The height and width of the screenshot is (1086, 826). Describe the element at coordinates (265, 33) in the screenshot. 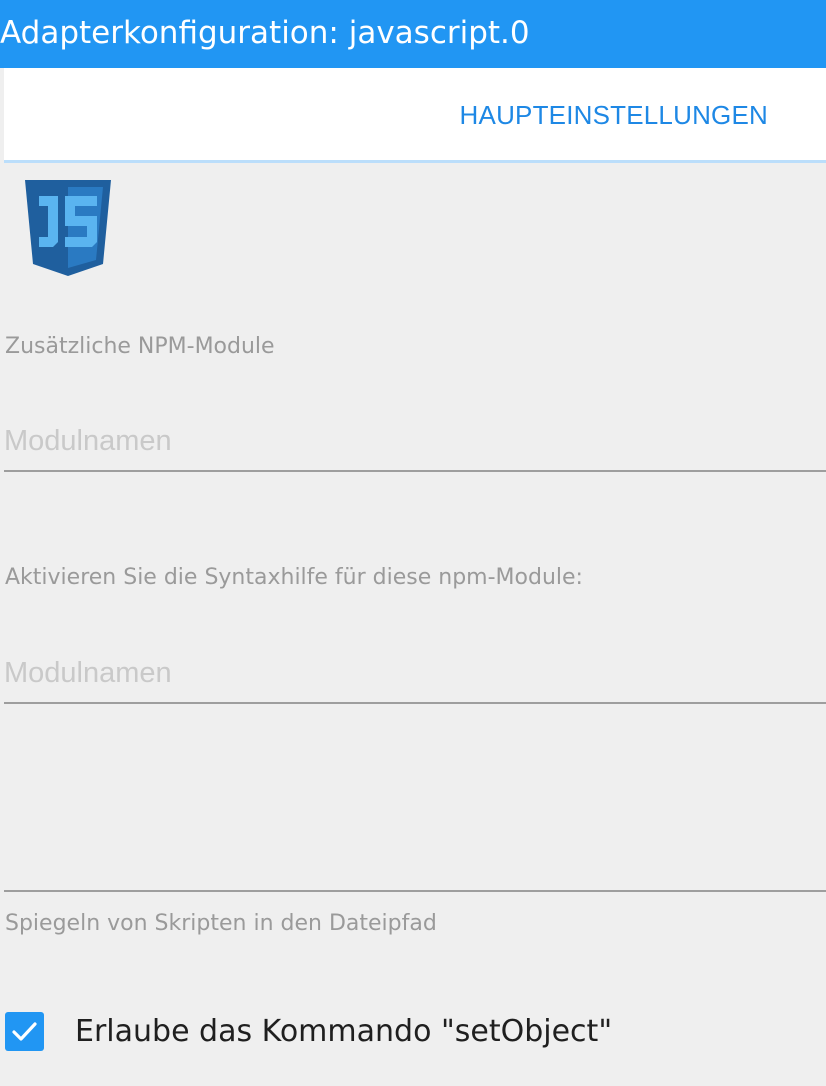

I see `window-title: Adapterkonfiguration: javascript.0` at that location.